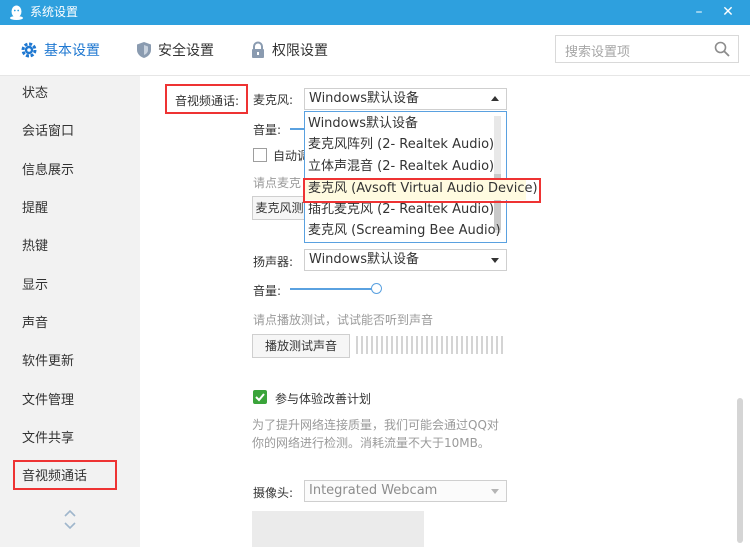  What do you see at coordinates (722, 49) in the screenshot?
I see `search-icon` at bounding box center [722, 49].